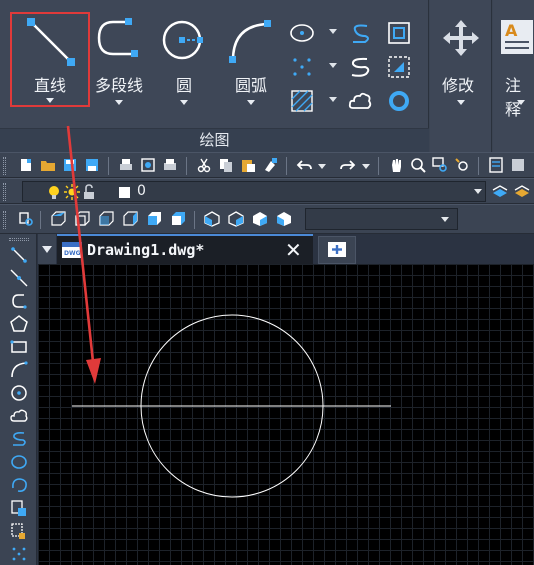 This screenshot has width=534, height=565. What do you see at coordinates (248, 165) in the screenshot?
I see `paste-icon` at bounding box center [248, 165].